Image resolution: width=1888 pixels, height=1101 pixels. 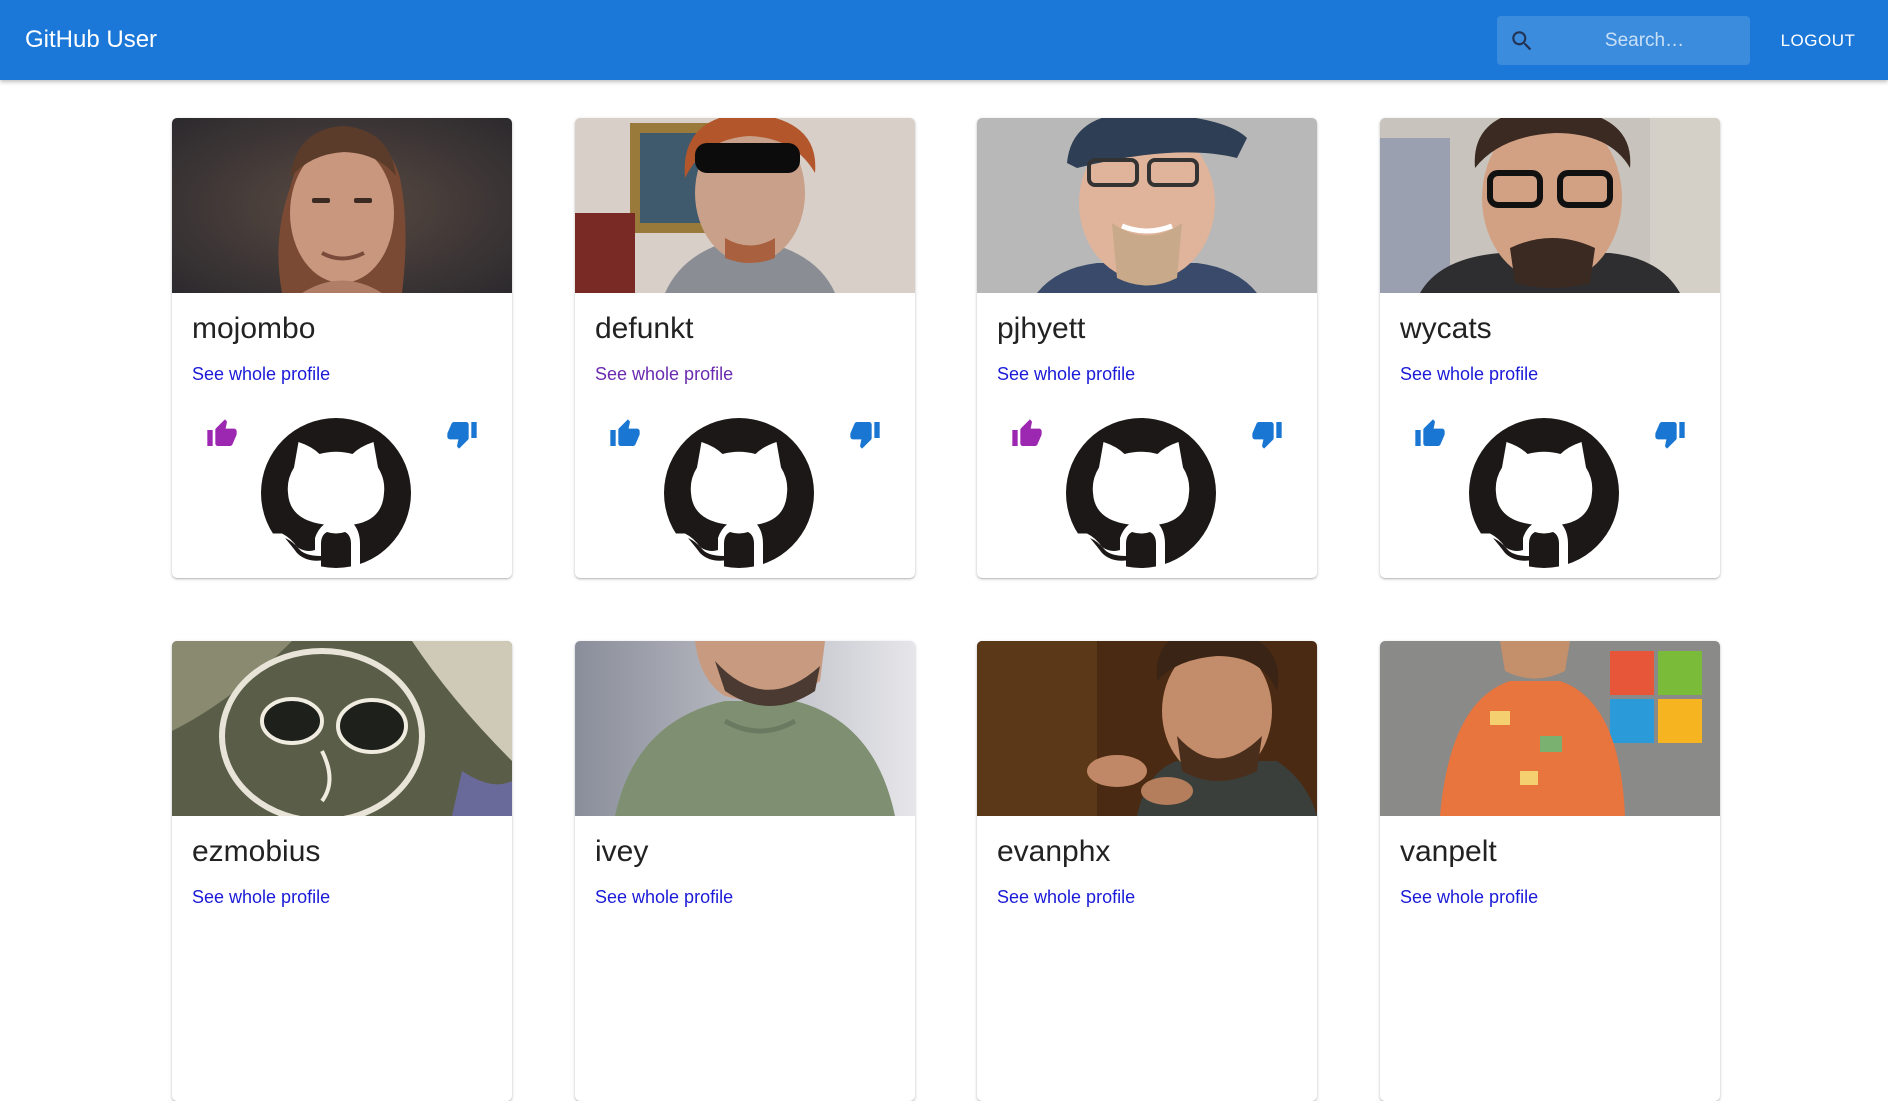 What do you see at coordinates (745, 348) in the screenshot?
I see `user-card: defunkt See whole profile` at bounding box center [745, 348].